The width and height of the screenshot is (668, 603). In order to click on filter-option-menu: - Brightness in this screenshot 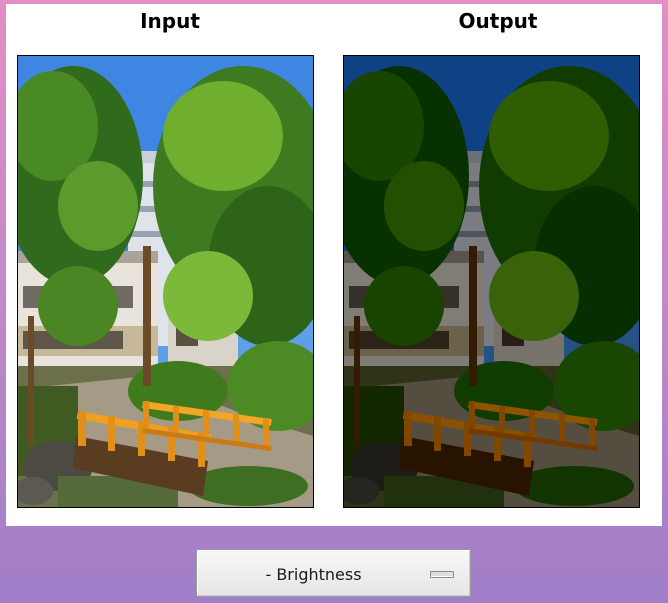, I will do `click(333, 573)`.